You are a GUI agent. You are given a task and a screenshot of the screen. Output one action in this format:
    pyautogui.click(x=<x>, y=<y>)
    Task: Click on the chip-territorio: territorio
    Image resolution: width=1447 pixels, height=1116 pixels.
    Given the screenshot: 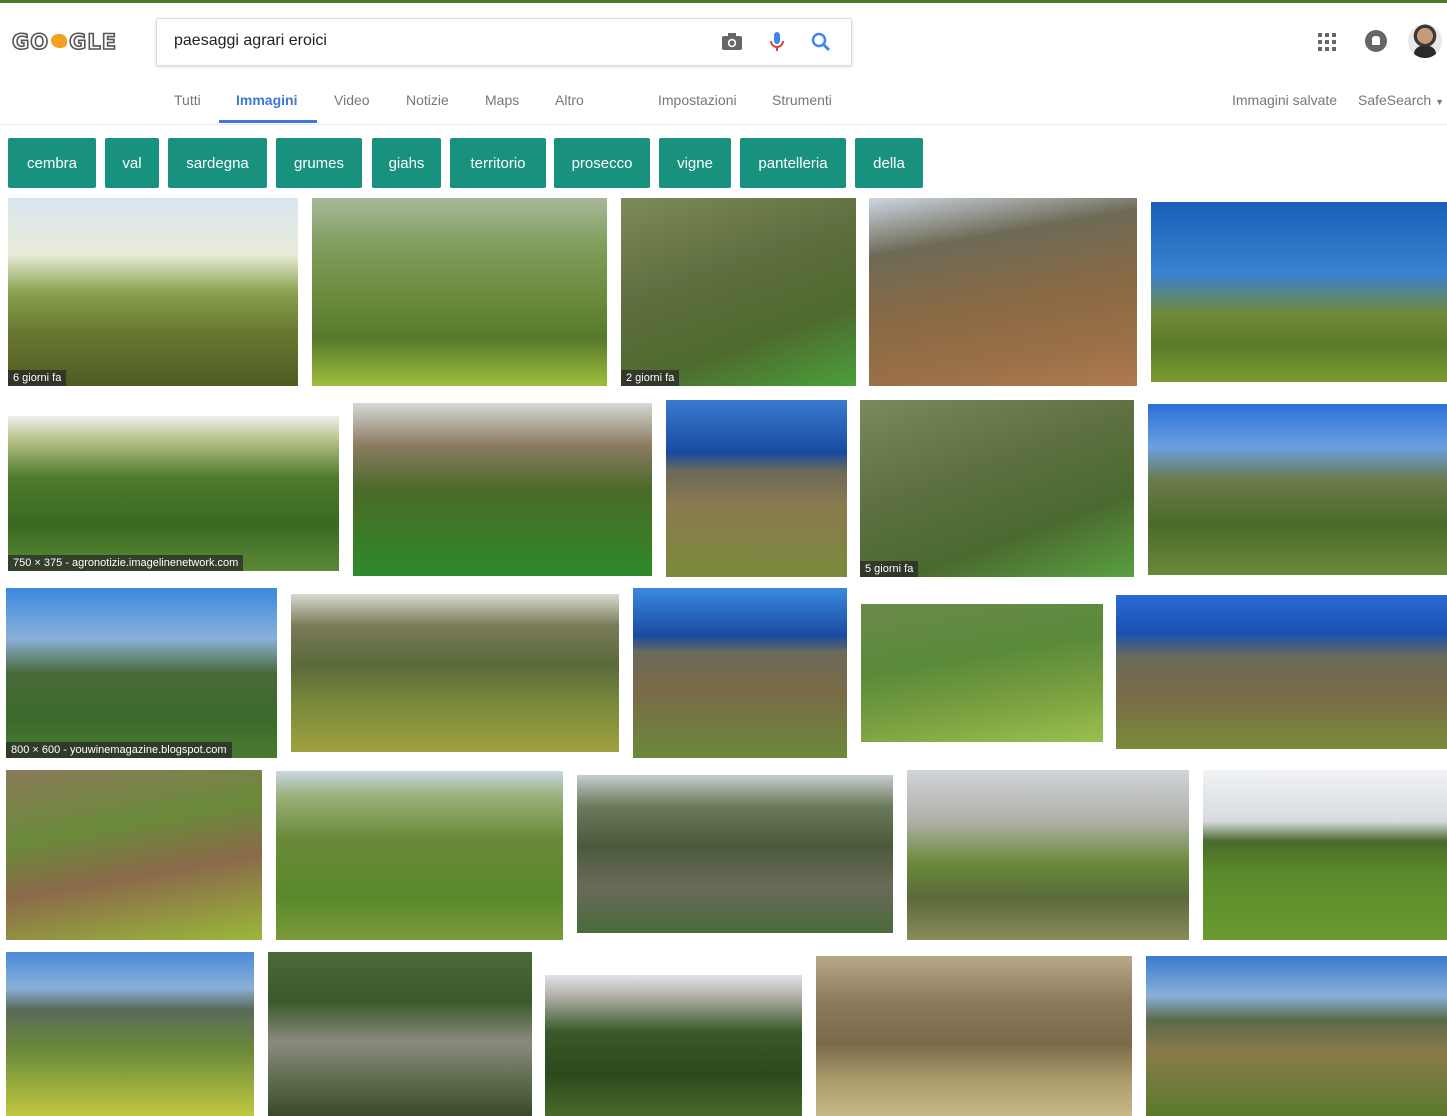 What is the action you would take?
    pyautogui.click(x=498, y=163)
    